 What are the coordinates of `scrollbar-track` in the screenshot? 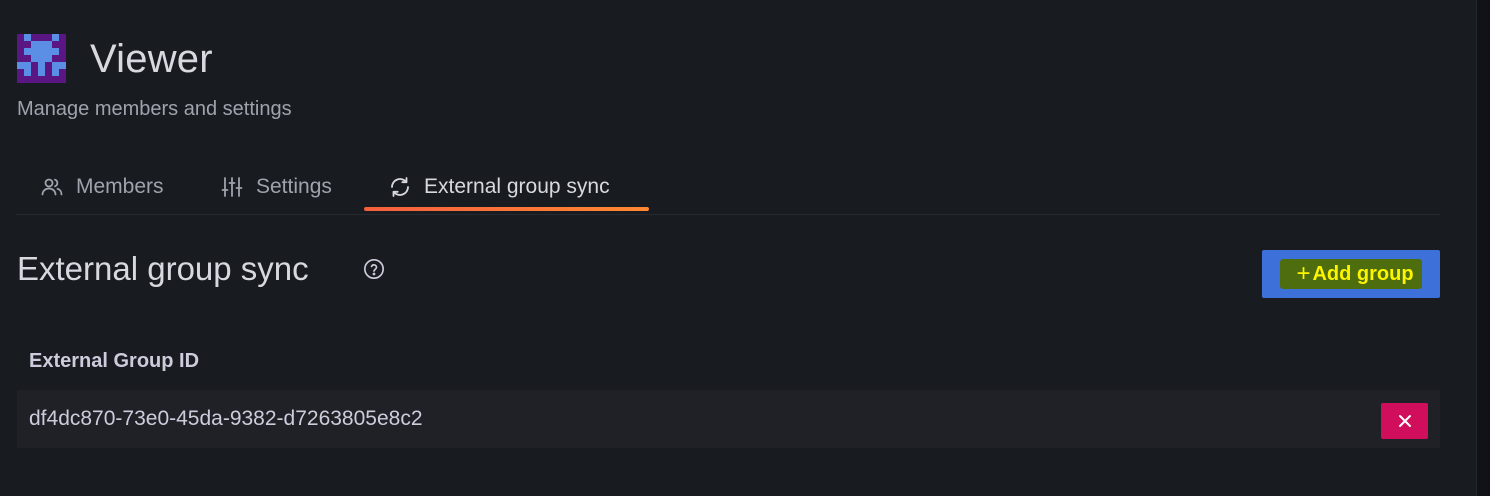 It's located at (1483, 248).